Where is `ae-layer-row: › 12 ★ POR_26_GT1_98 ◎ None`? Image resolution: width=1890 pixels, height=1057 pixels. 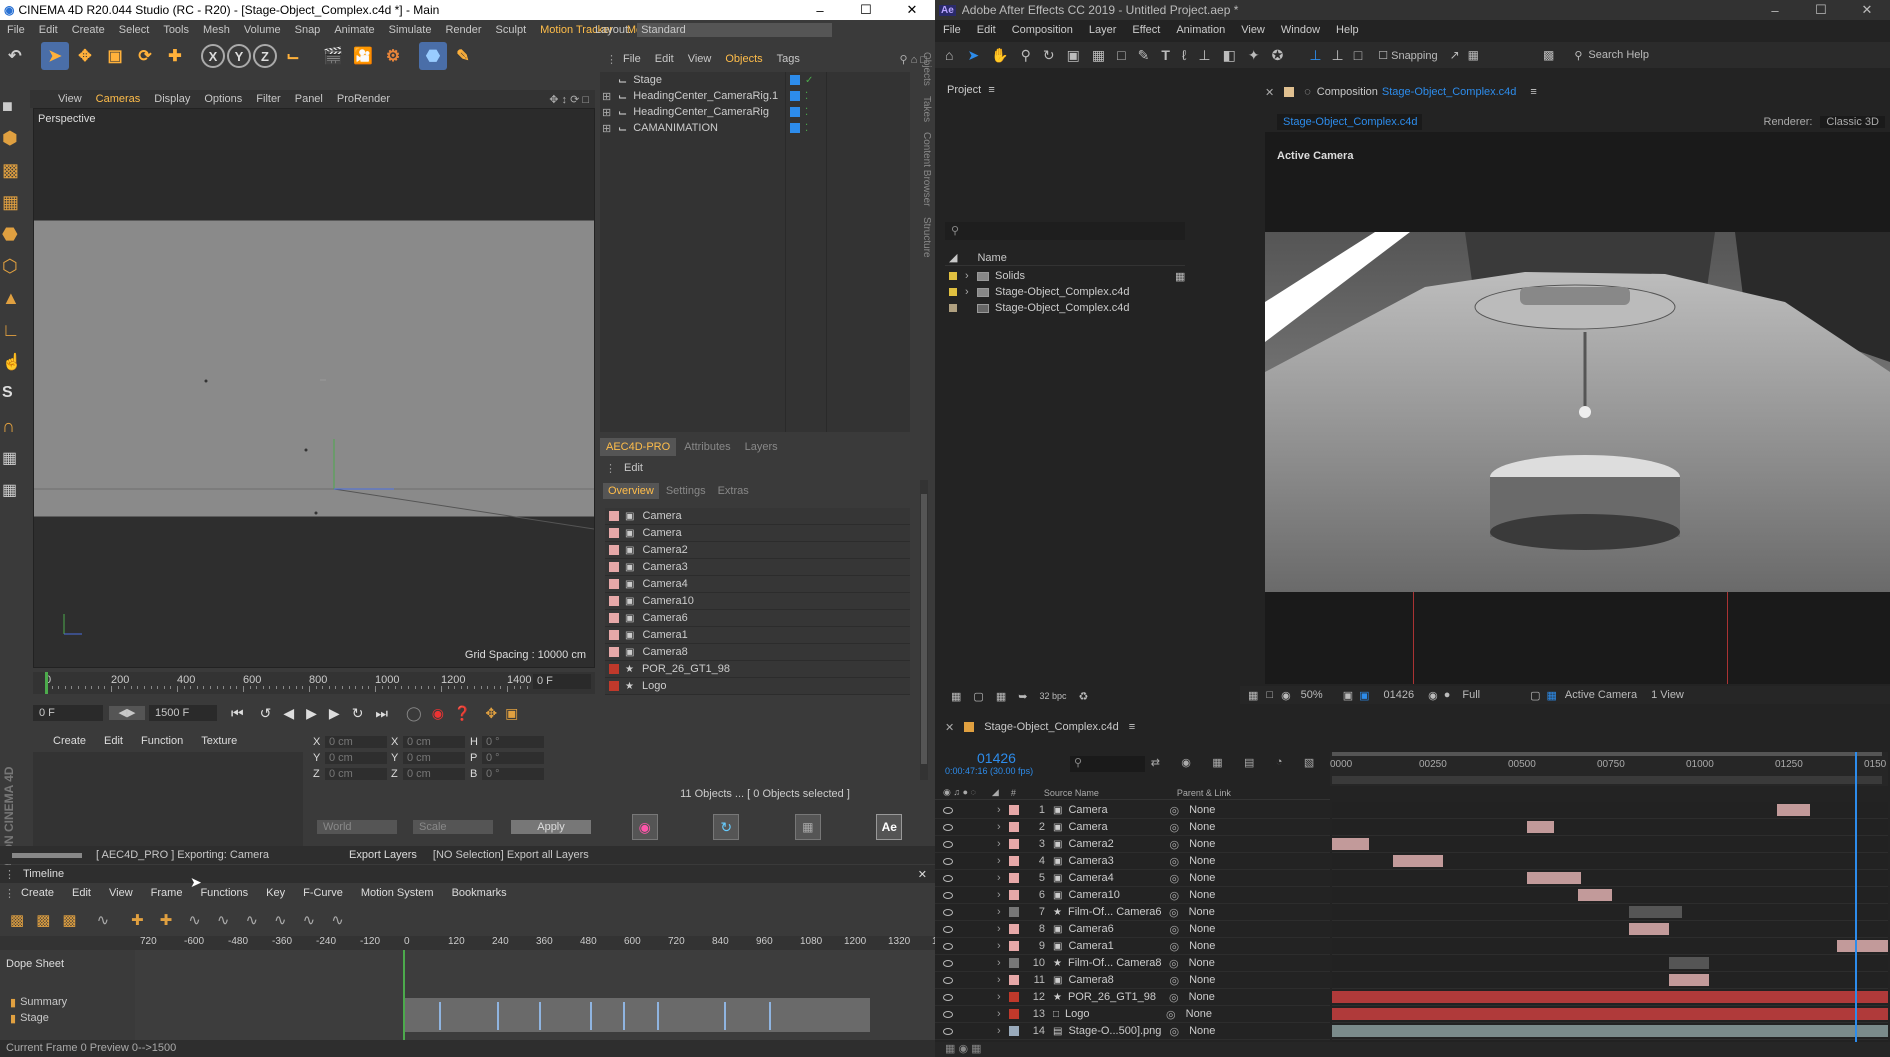
ae-layer-row: › 12 ★ POR_26_GT1_98 ◎ None is located at coordinates (1132, 997).